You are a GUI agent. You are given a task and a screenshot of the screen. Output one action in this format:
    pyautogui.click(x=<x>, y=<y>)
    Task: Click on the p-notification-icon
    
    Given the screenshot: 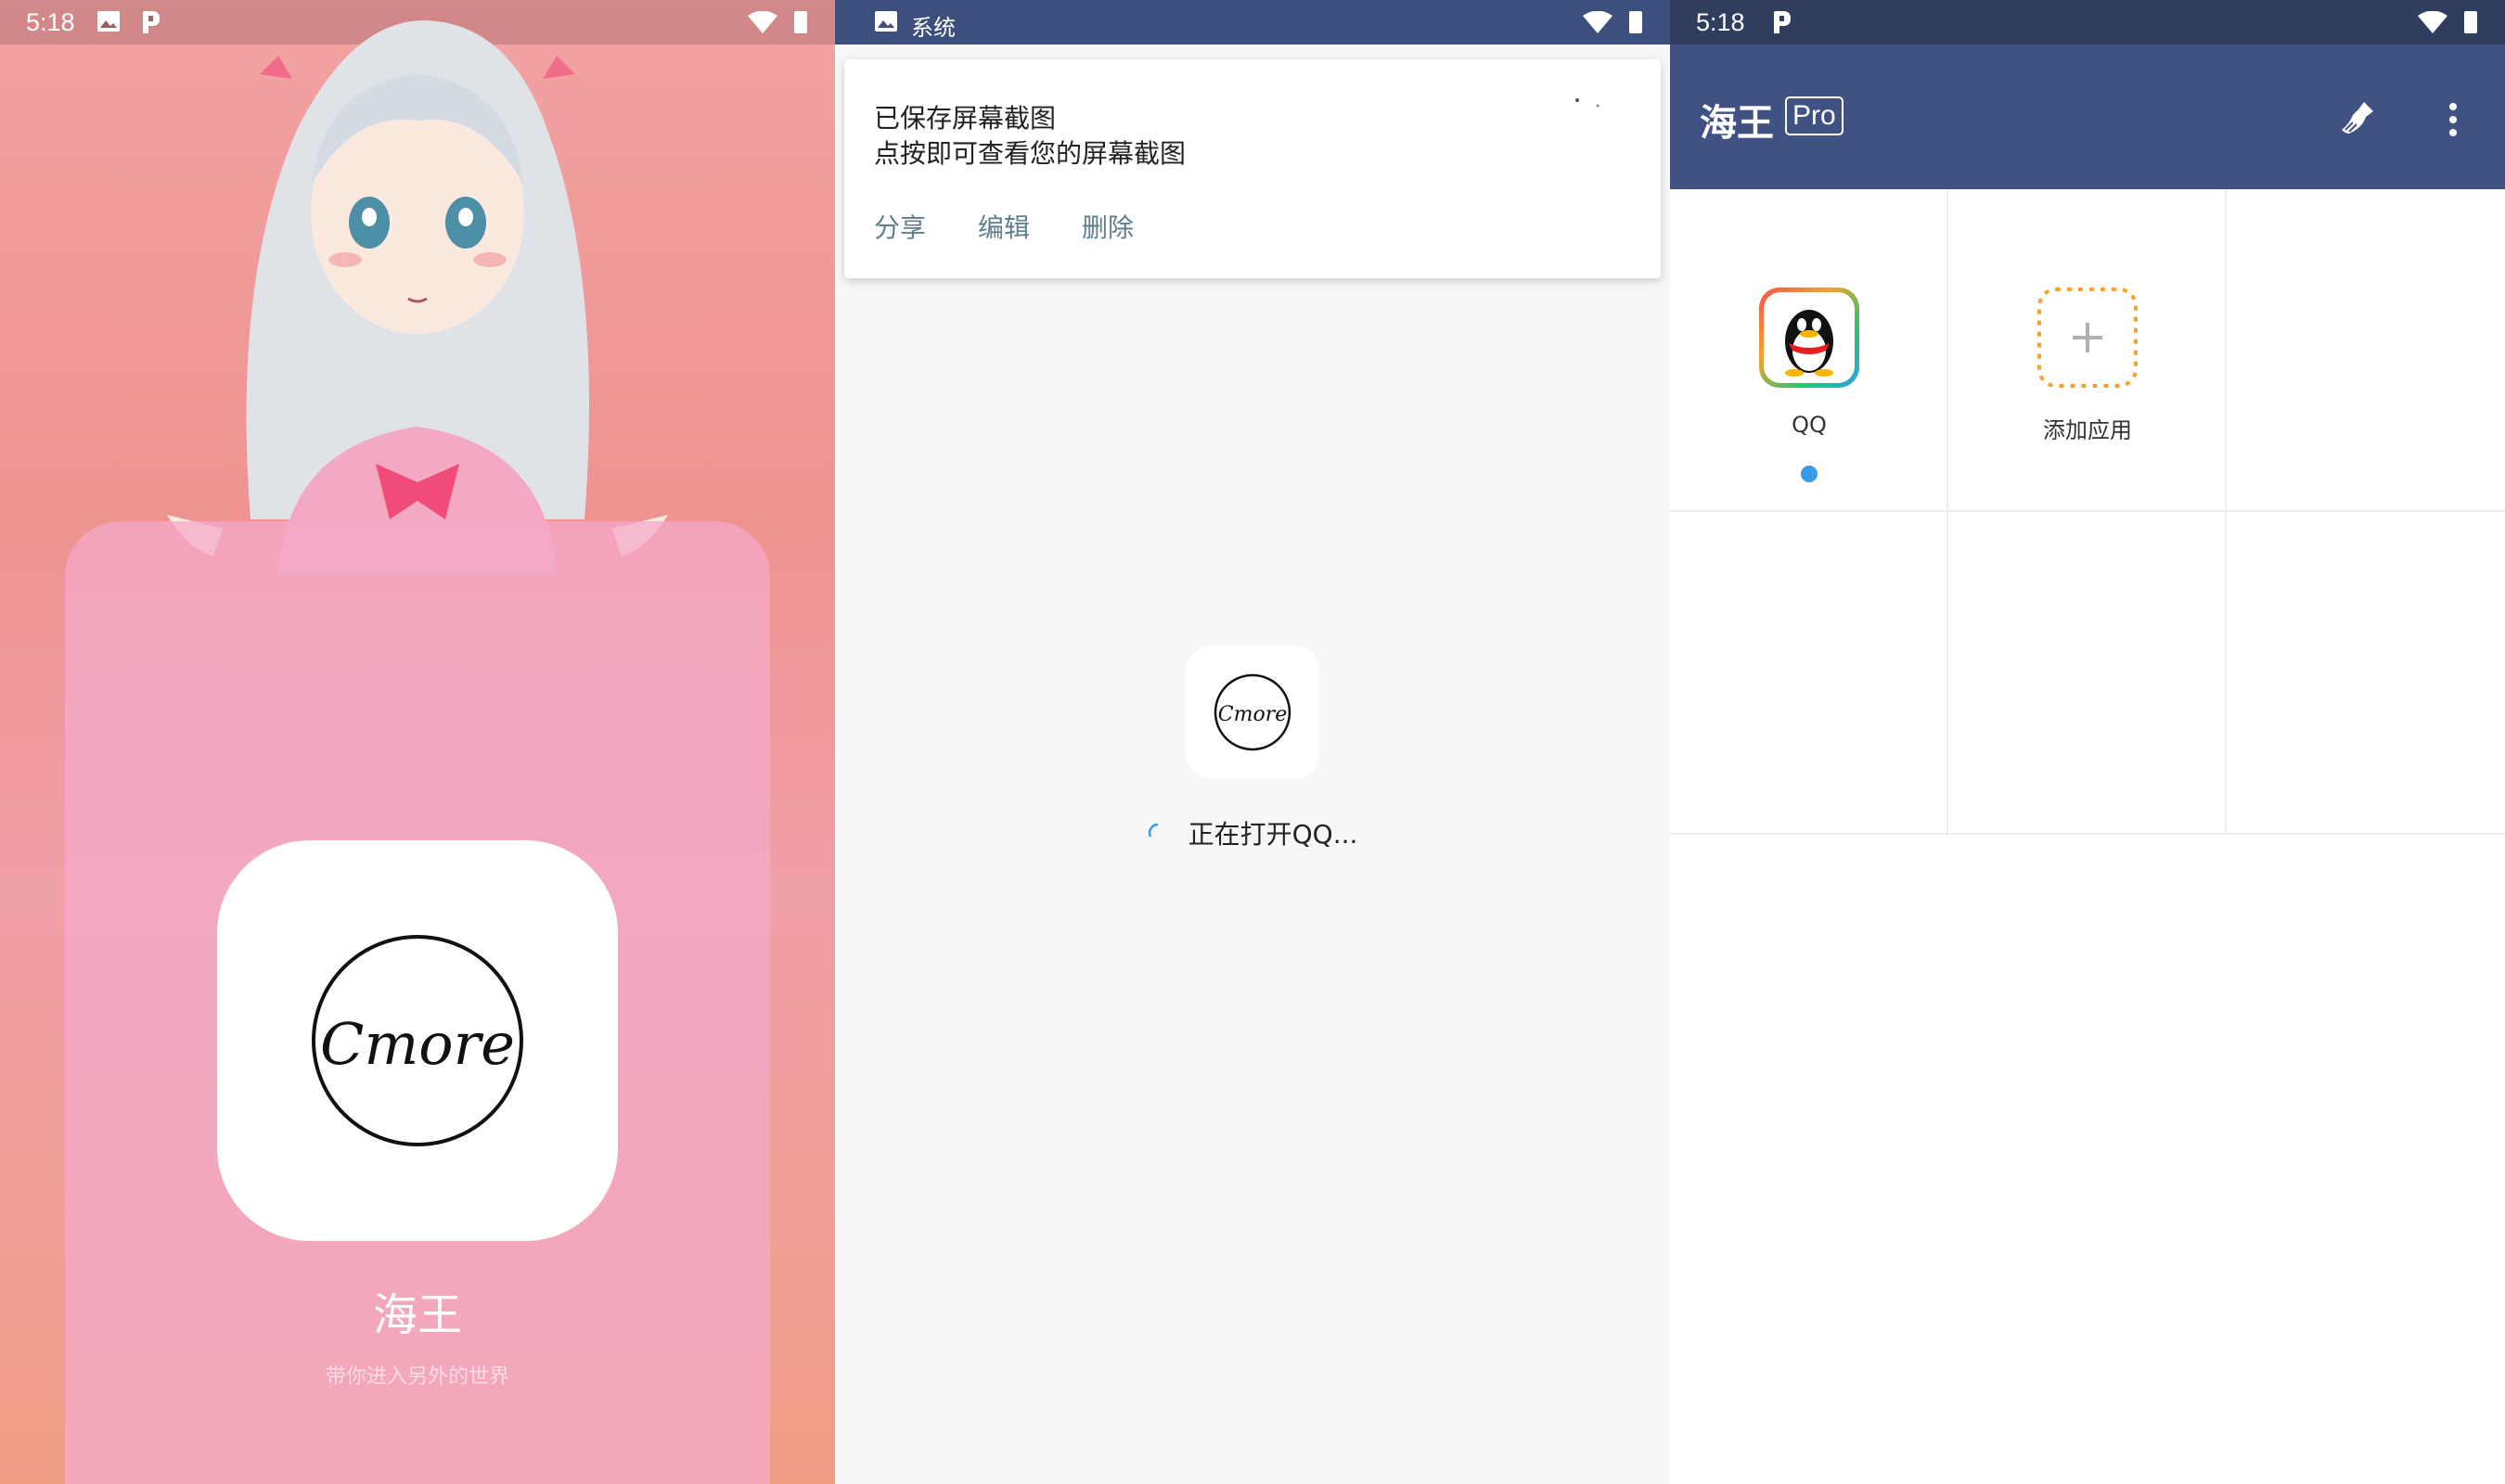 What is the action you would take?
    pyautogui.click(x=1783, y=22)
    